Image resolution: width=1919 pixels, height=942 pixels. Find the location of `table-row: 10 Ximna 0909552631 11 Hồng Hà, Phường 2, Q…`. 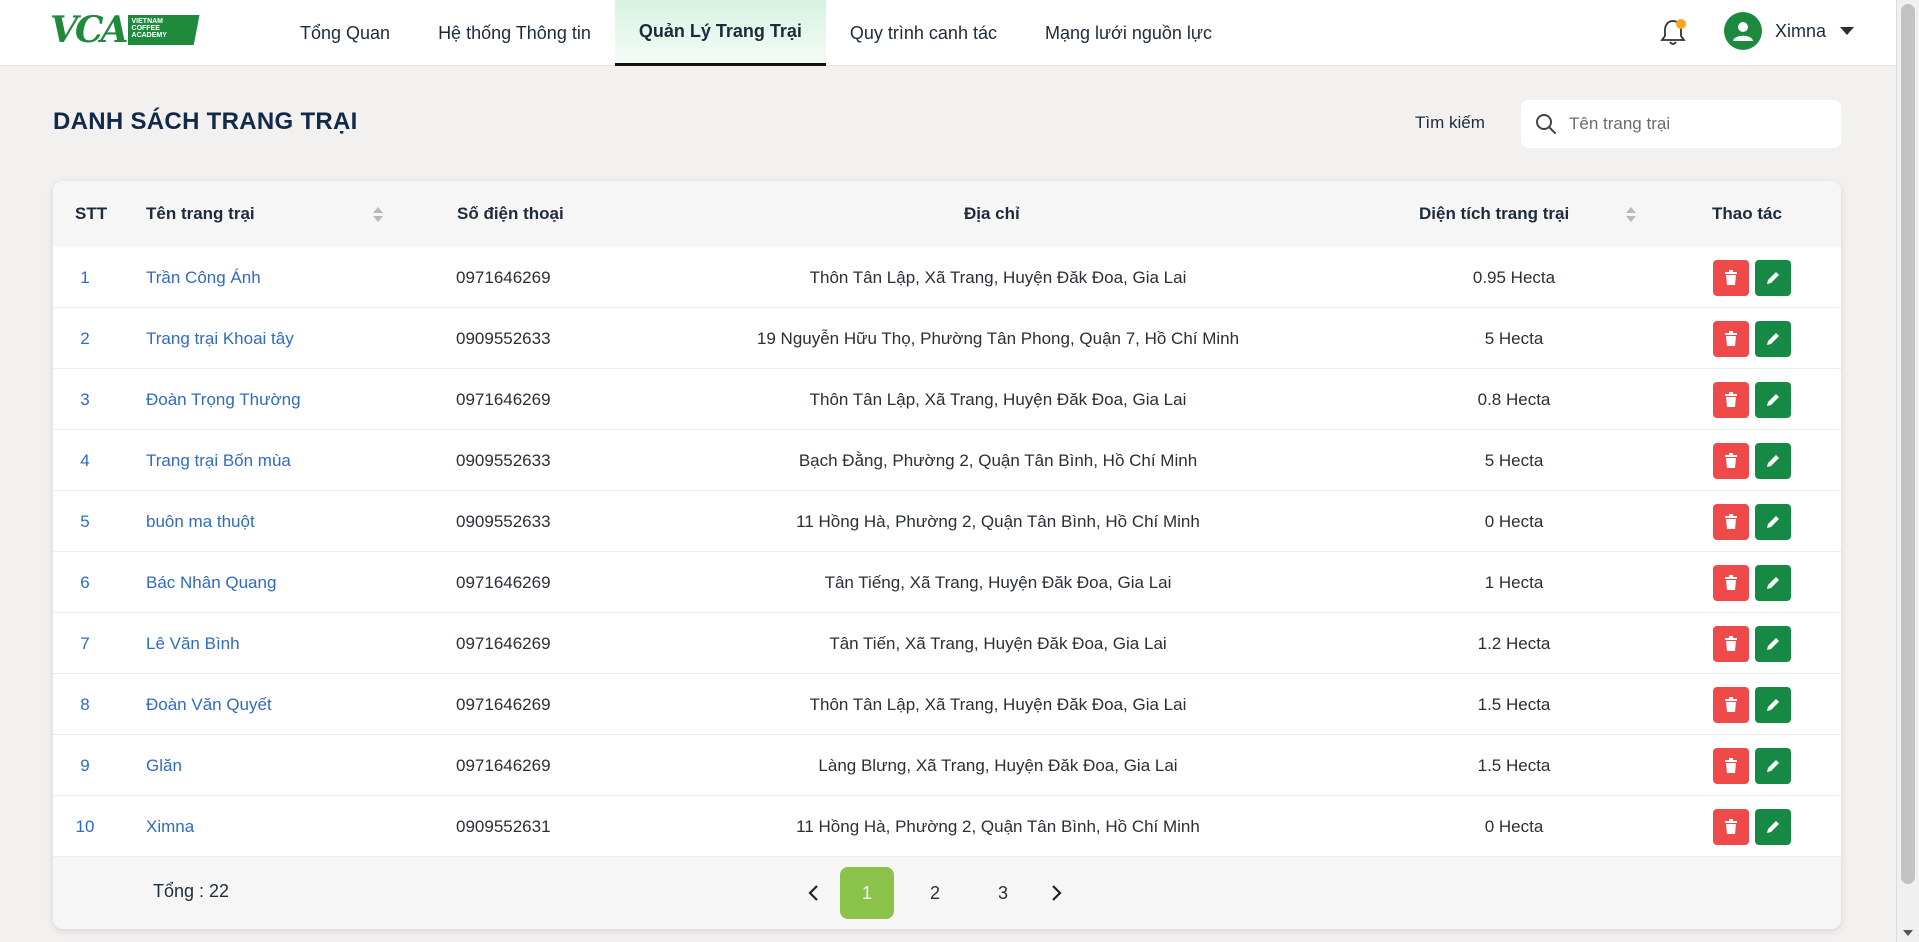

table-row: 10 Ximna 0909552631 11 Hồng Hà, Phường 2, Q… is located at coordinates (947, 826).